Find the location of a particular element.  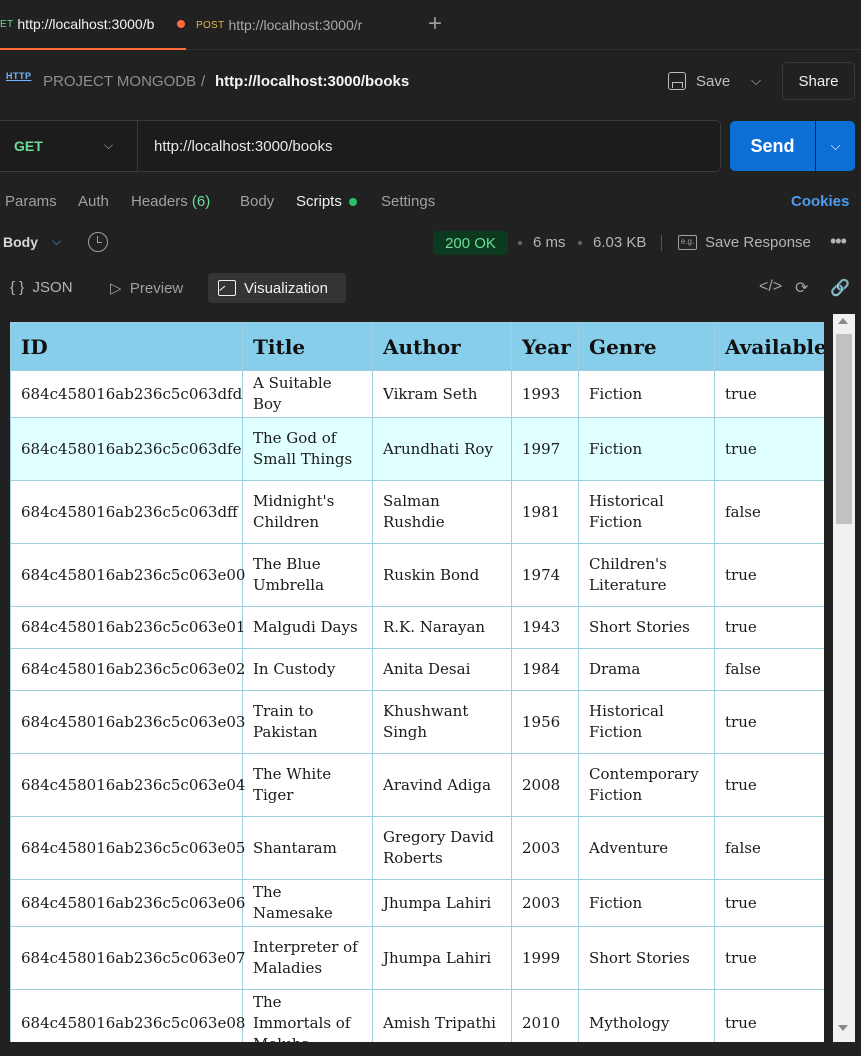

cell-title: The Namesake is located at coordinates (307, 903).